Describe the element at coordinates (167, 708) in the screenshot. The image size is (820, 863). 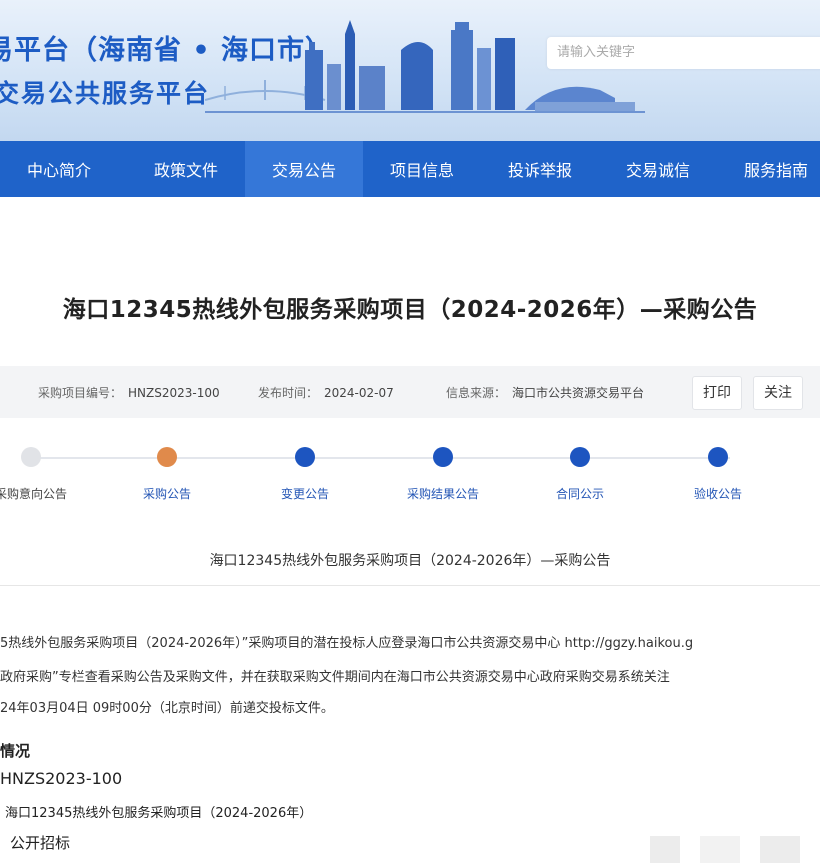
I see `notice-paragraph-line: 24年03月04日 09时00分（北京时间）前递交投标文件。` at that location.